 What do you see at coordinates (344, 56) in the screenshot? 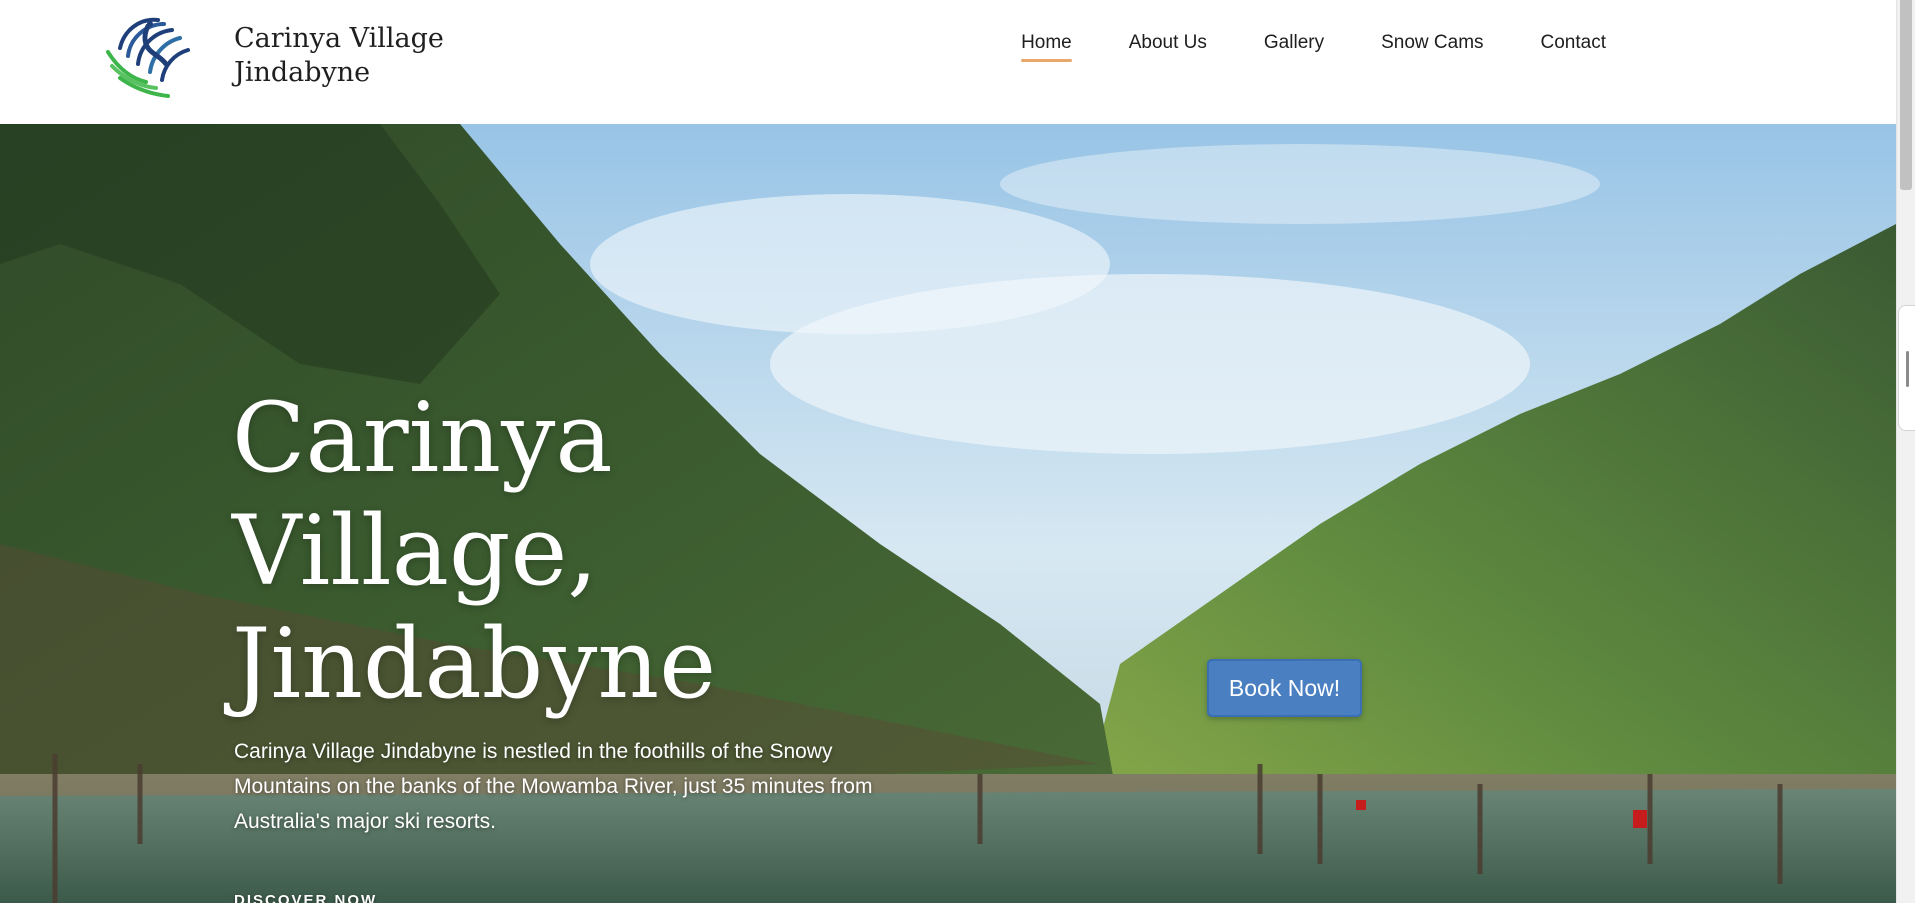
I see `site-name: Carinya Village Jindabyne` at bounding box center [344, 56].